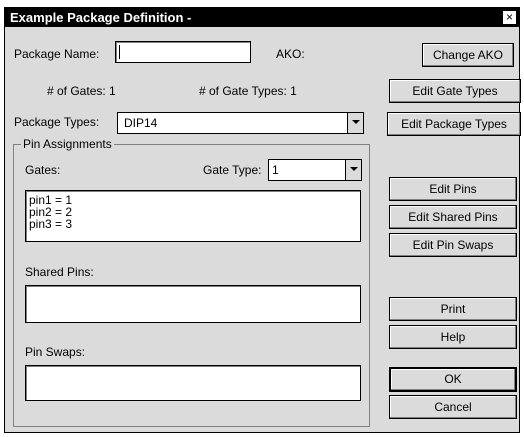  What do you see at coordinates (55, 352) in the screenshot?
I see `pin-swaps-label: Pin Swaps:` at bounding box center [55, 352].